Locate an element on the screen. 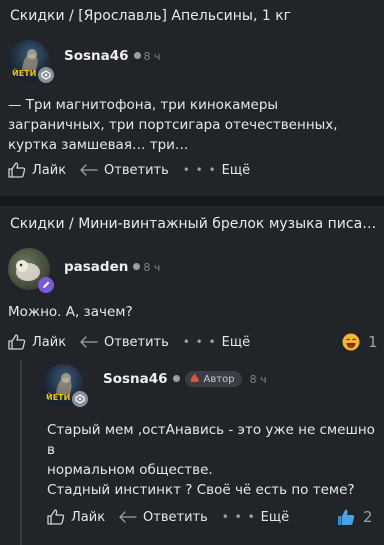 This screenshot has width=384, height=545. pencil-badge-icon is located at coordinates (46, 284).